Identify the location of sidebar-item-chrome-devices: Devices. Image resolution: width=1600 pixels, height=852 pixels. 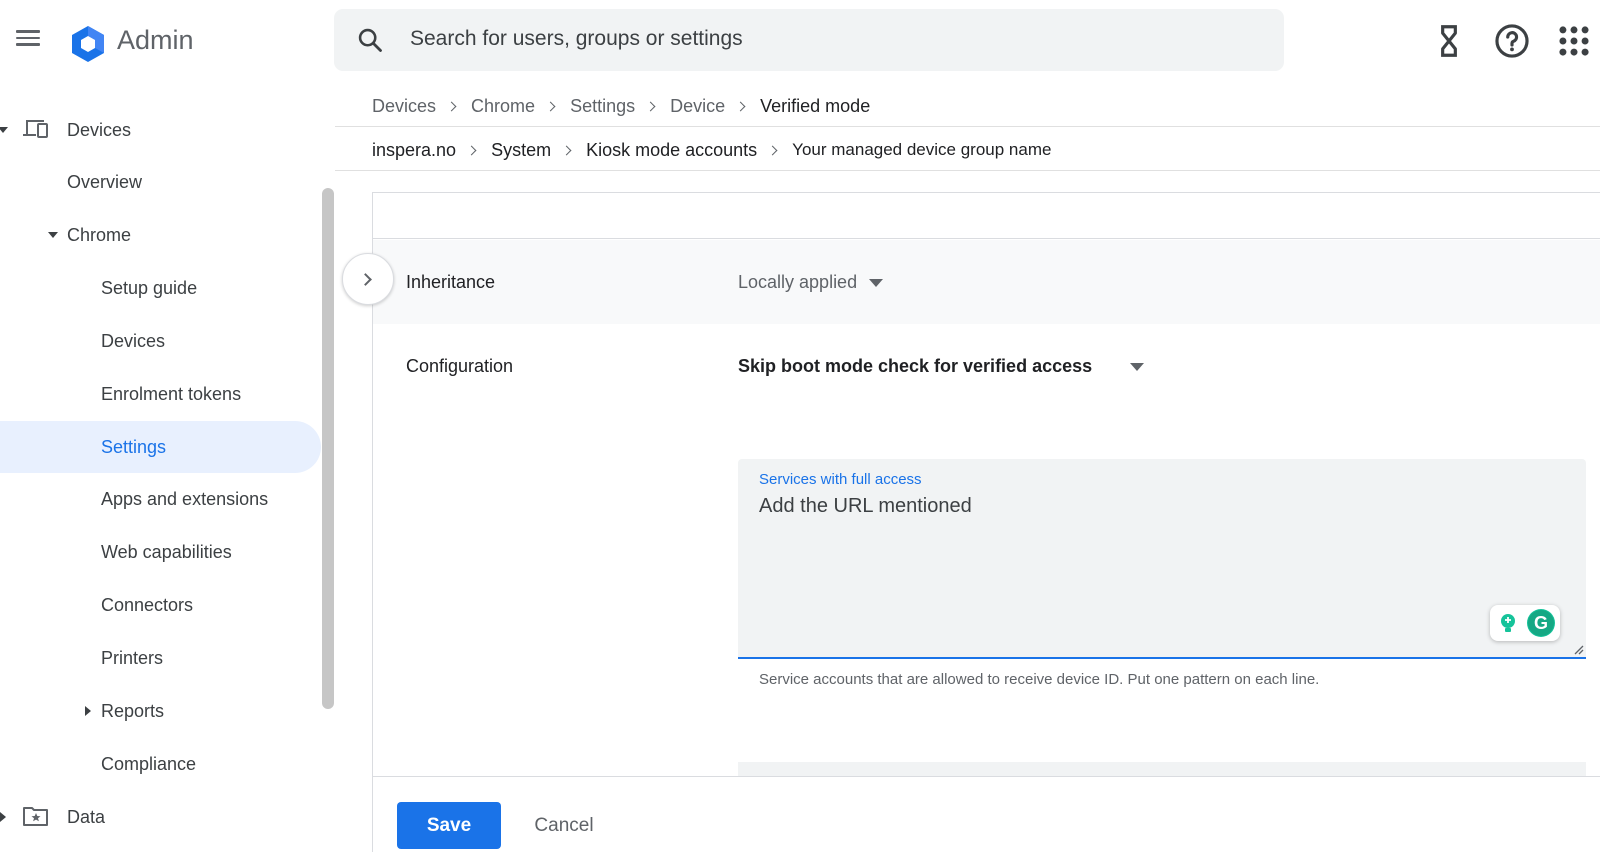
(160, 341).